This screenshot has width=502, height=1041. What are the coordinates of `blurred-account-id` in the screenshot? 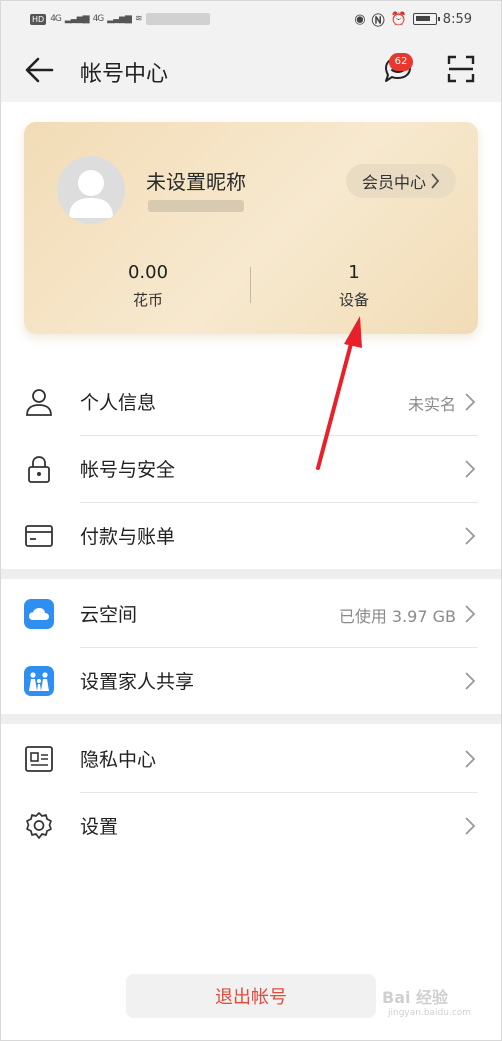 It's located at (196, 206).